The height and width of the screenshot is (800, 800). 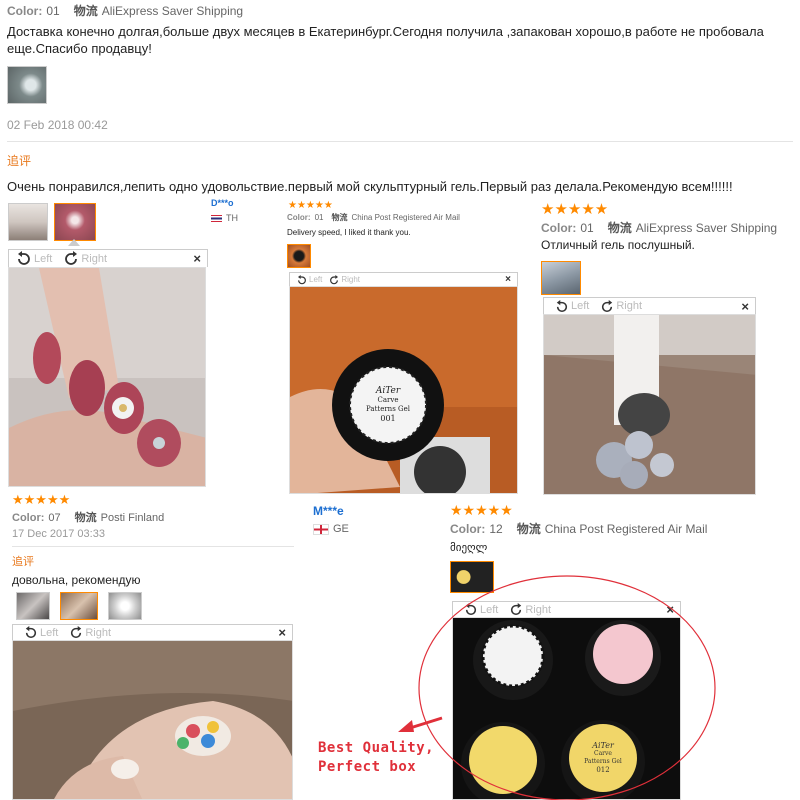 What do you see at coordinates (107, 377) in the screenshot?
I see `review-photo-nails-glitter` at bounding box center [107, 377].